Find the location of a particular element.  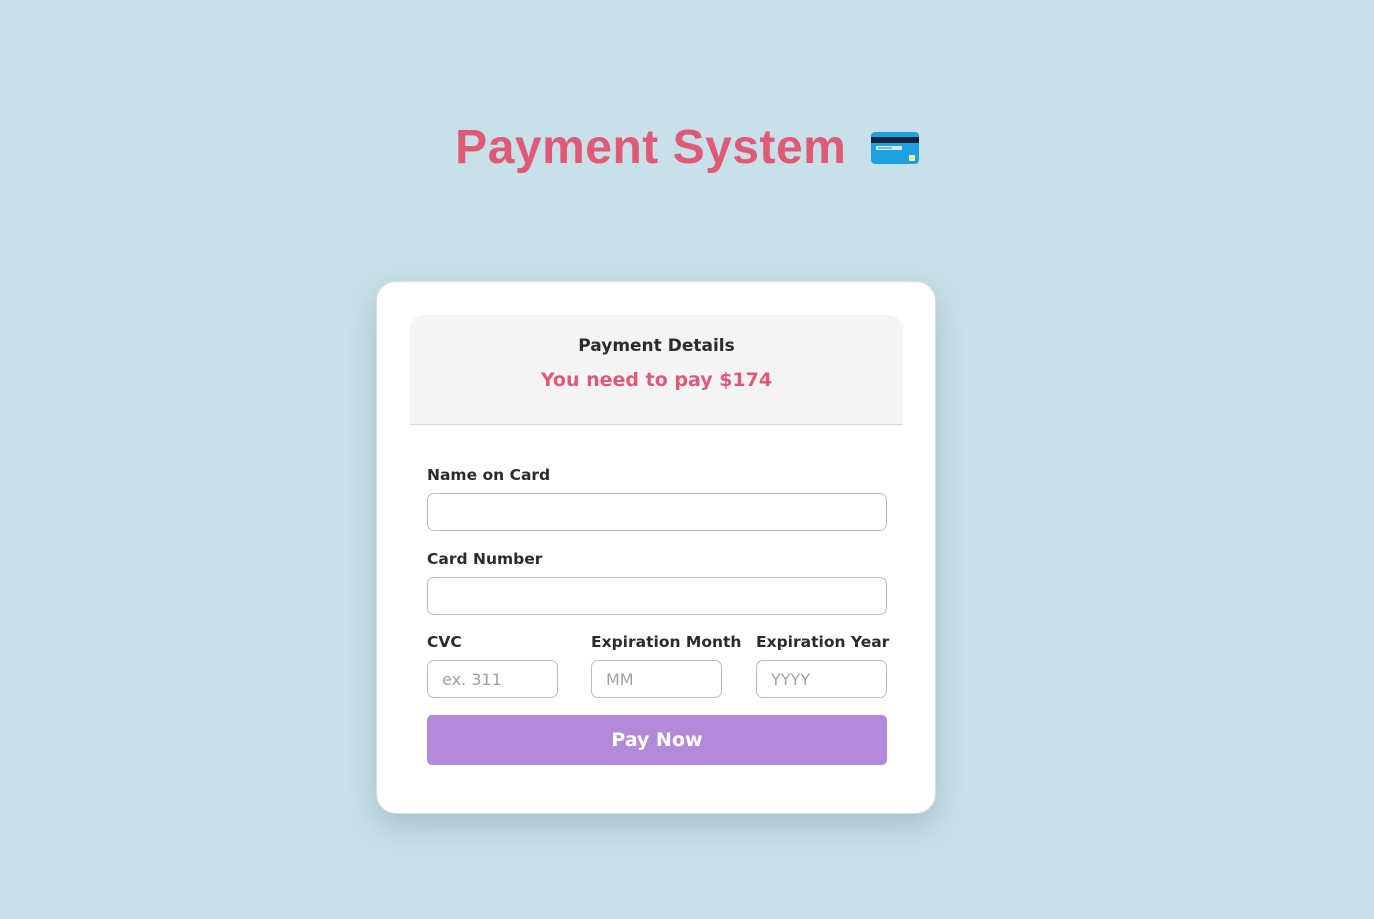

cvc-label: CVC is located at coordinates (444, 642).